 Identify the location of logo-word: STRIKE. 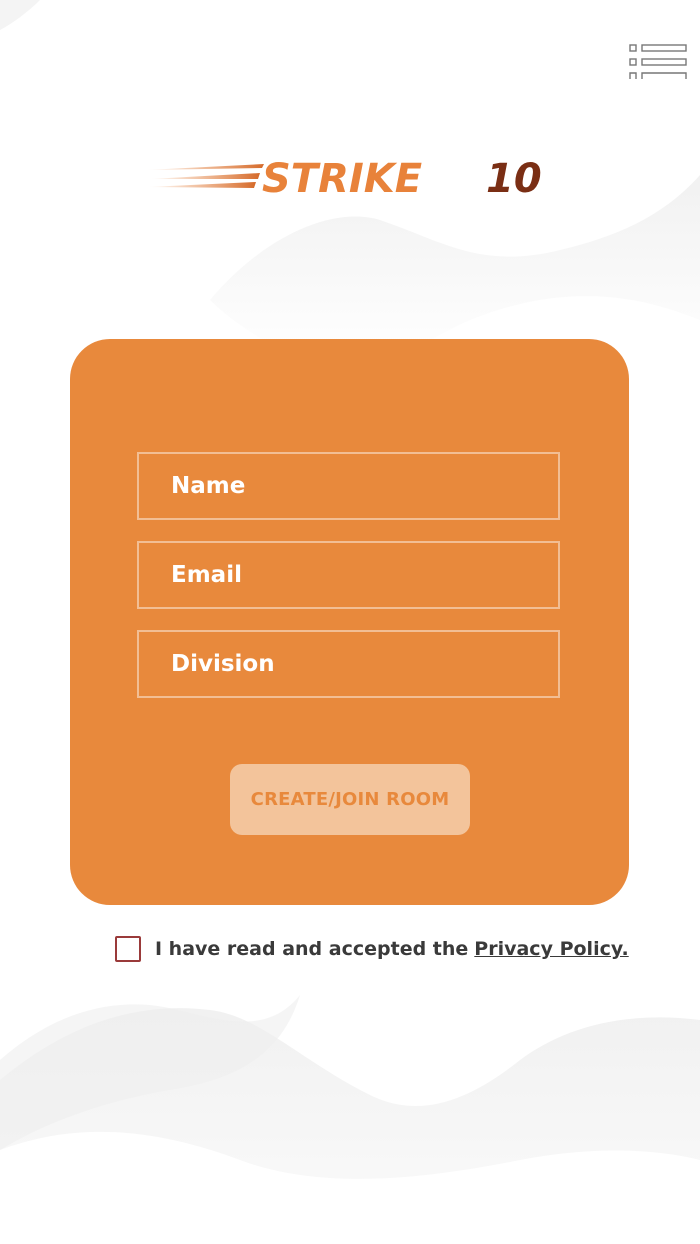
(342, 179).